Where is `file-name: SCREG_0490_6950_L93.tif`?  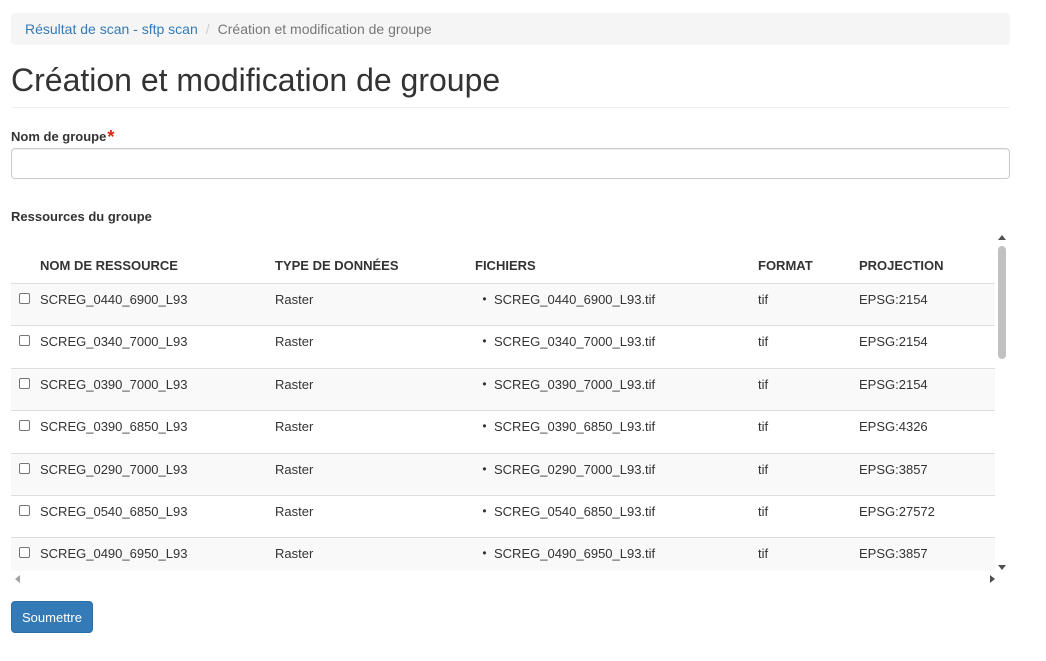 file-name: SCREG_0490_6950_L93.tif is located at coordinates (575, 554).